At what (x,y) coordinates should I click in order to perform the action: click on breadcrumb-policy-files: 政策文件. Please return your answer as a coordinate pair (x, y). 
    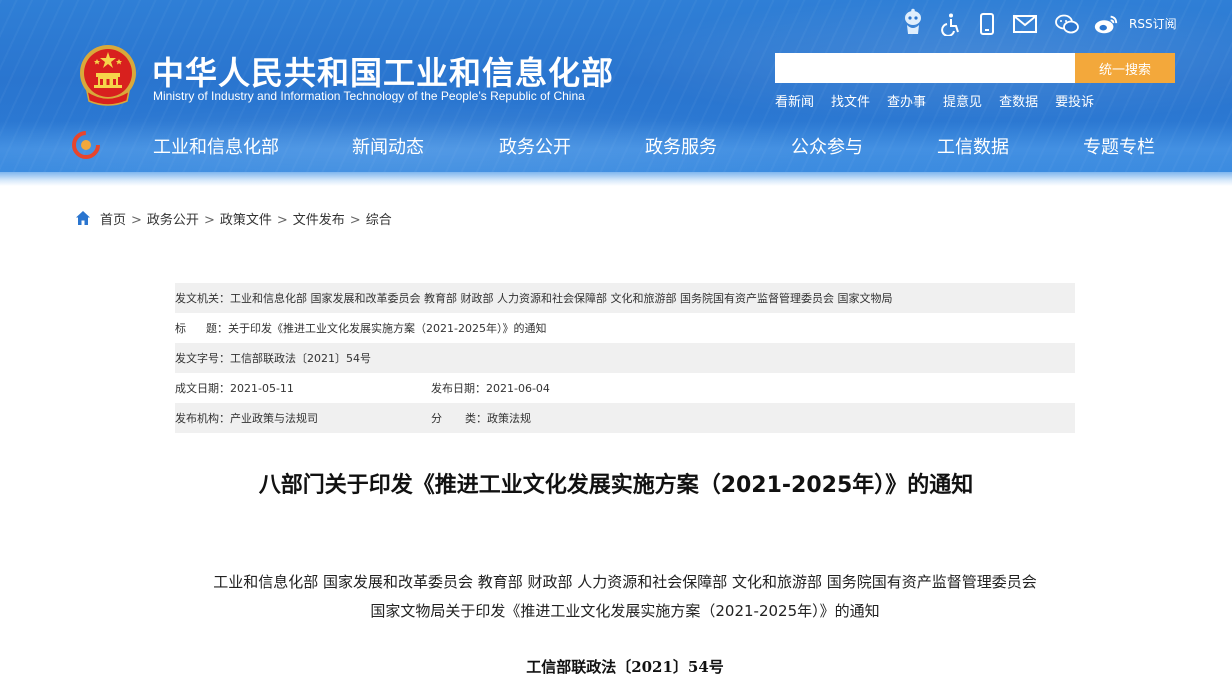
    Looking at the image, I should click on (246, 220).